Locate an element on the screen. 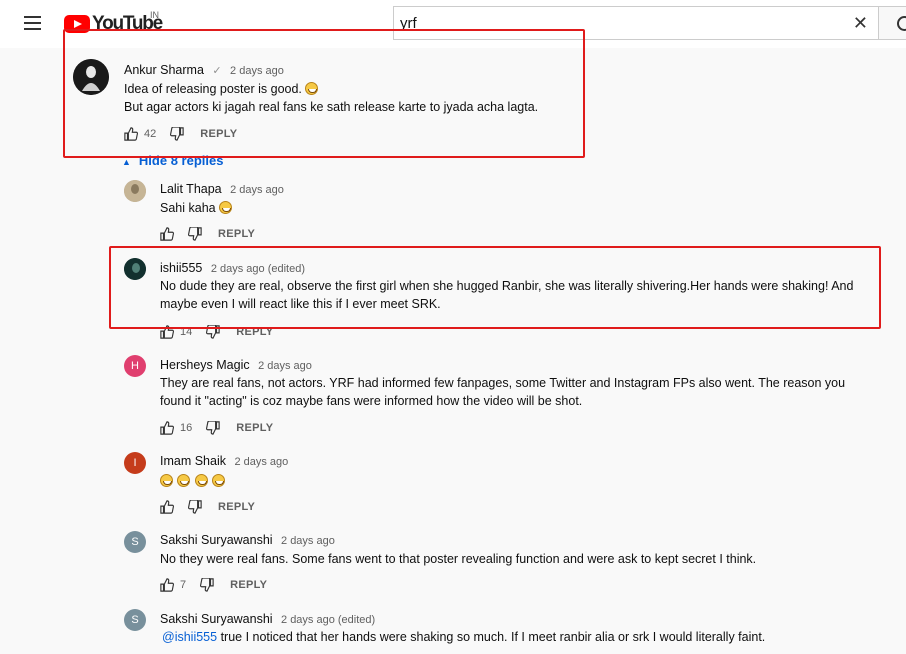 The image size is (906, 654). avatar: I is located at coordinates (135, 463).